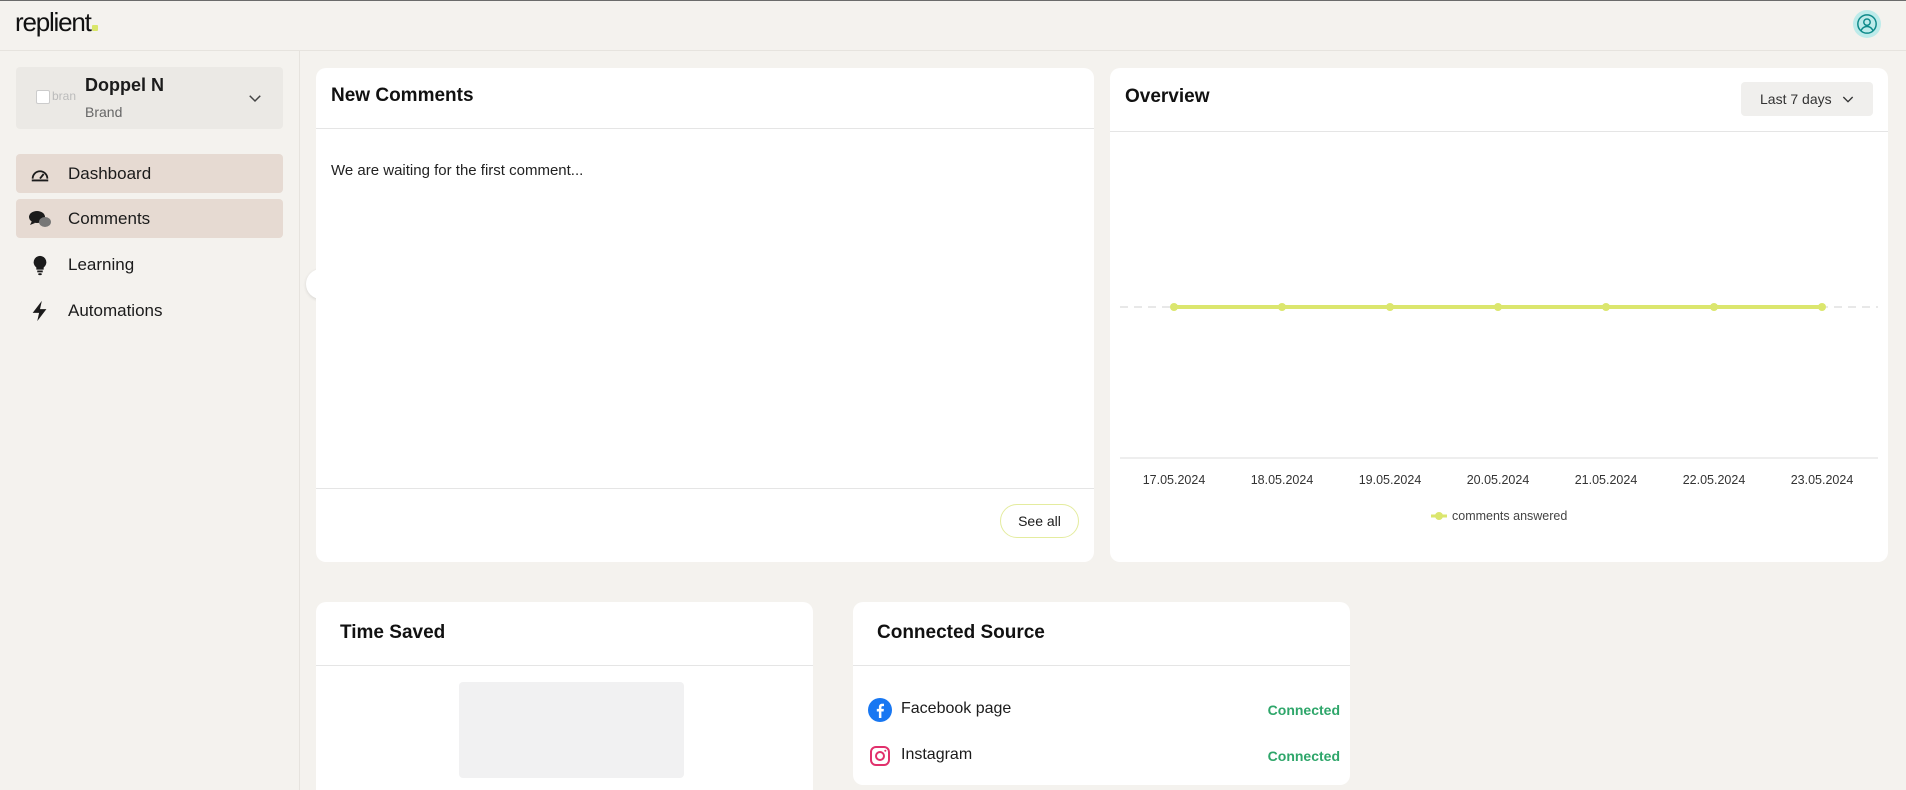  I want to click on x-tick-label: 19.05.2024, so click(1390, 480).